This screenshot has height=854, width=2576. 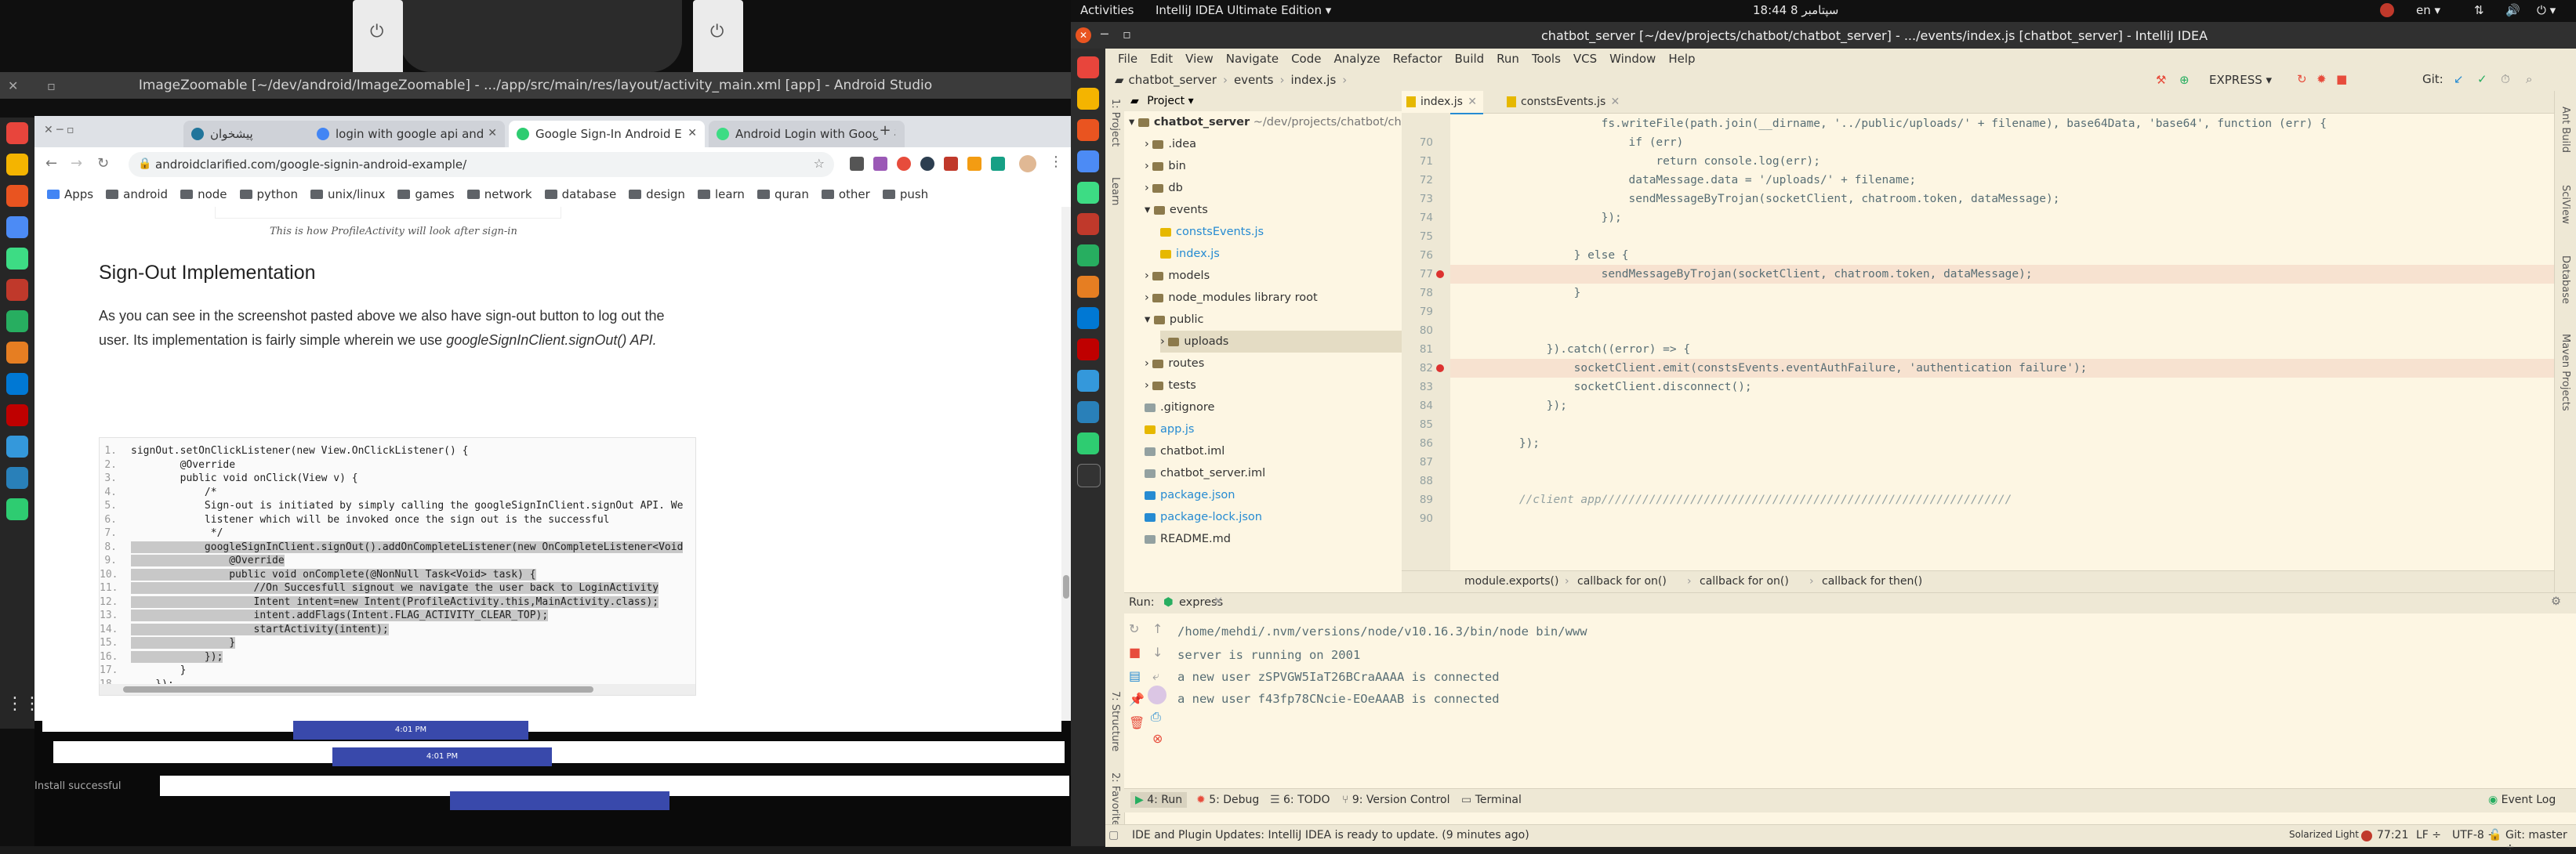 I want to click on bookmark-folder: learn, so click(x=721, y=194).